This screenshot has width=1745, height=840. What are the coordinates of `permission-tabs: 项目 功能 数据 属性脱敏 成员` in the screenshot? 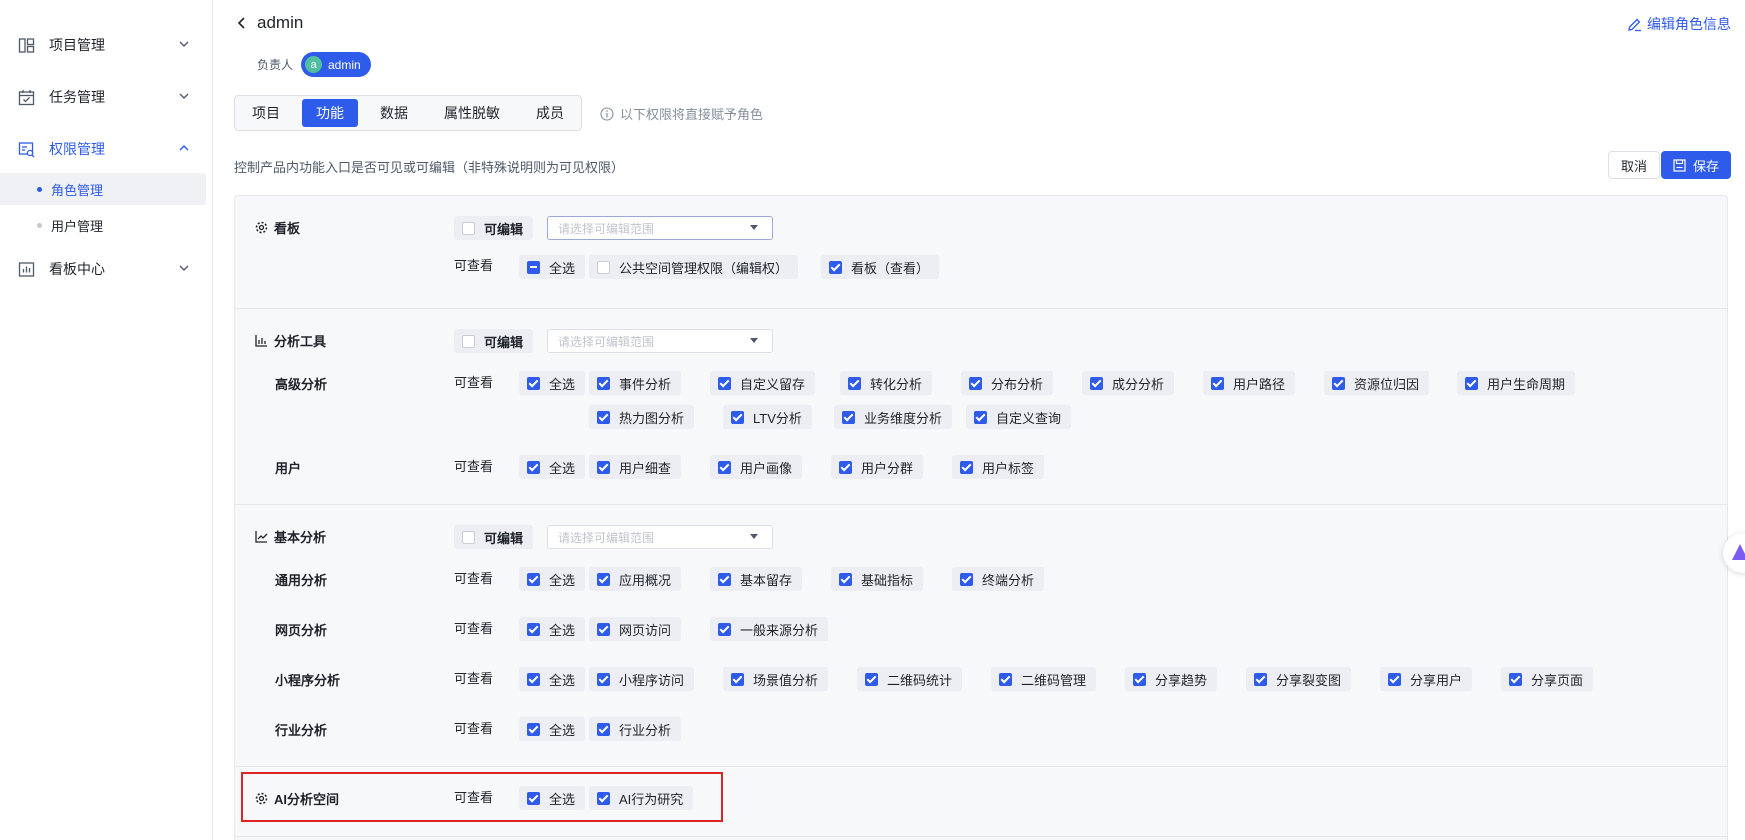 It's located at (408, 113).